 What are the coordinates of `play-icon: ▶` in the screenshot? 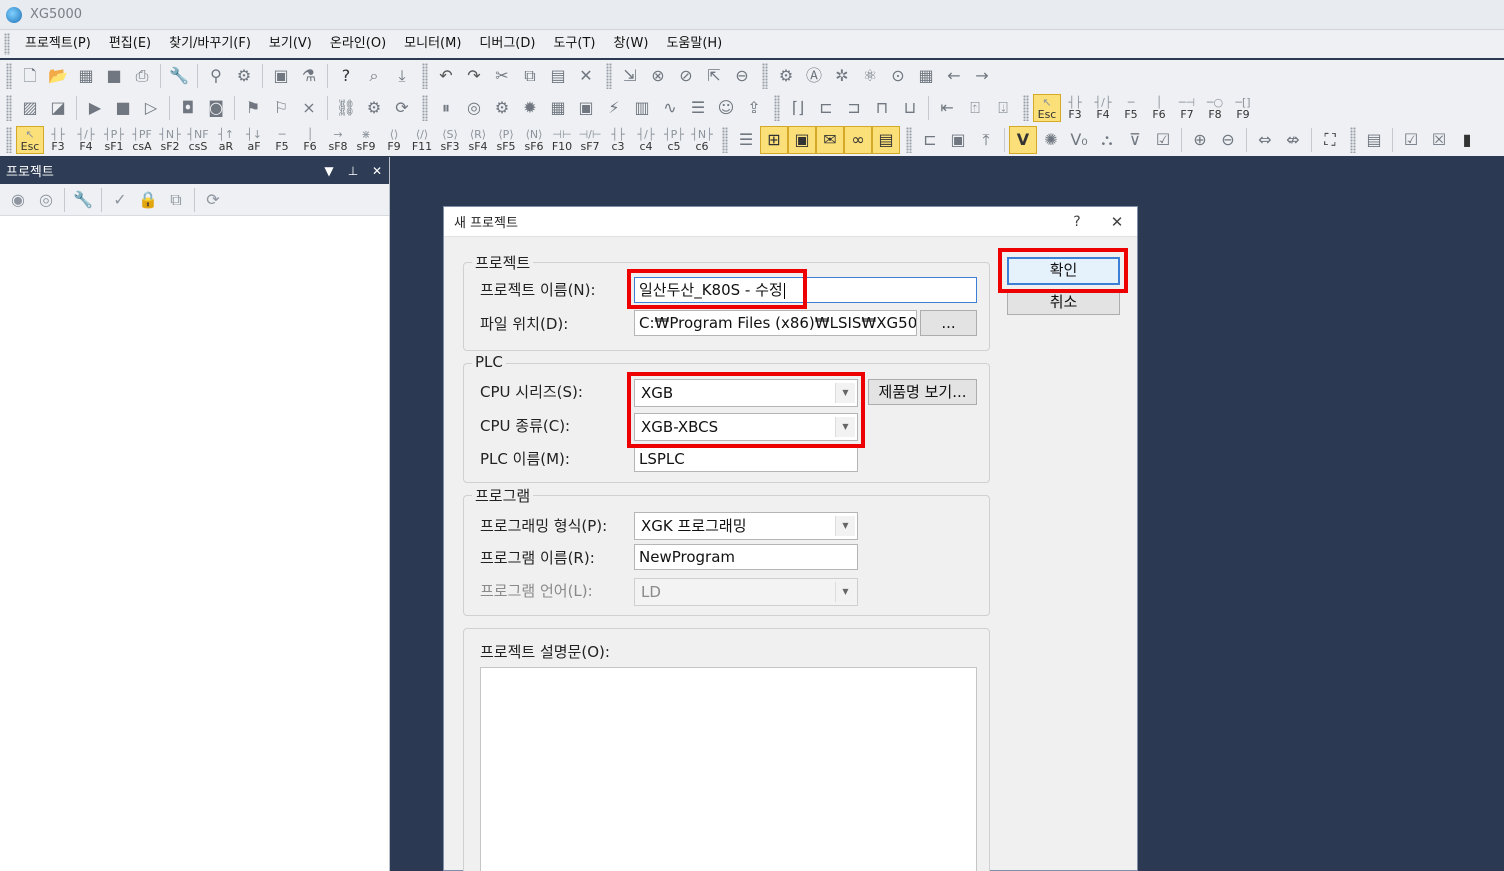 It's located at (95, 108).